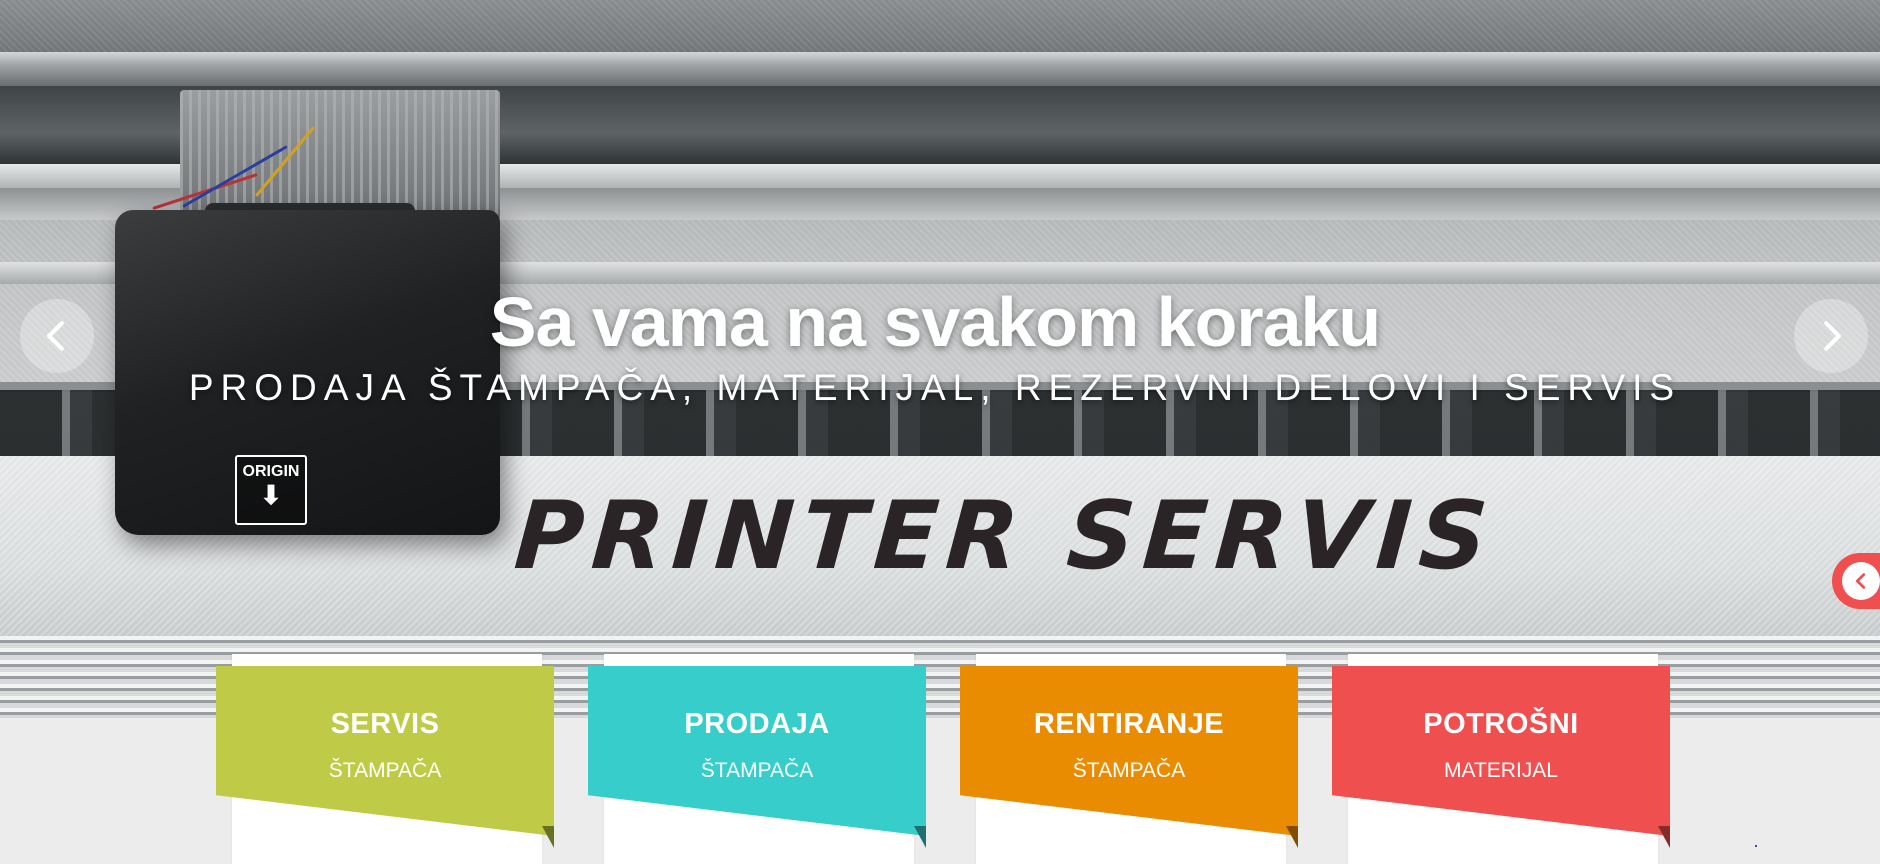 Image resolution: width=1880 pixels, height=864 pixels. Describe the element at coordinates (271, 471) in the screenshot. I see `origin-label: ORIGIN` at that location.